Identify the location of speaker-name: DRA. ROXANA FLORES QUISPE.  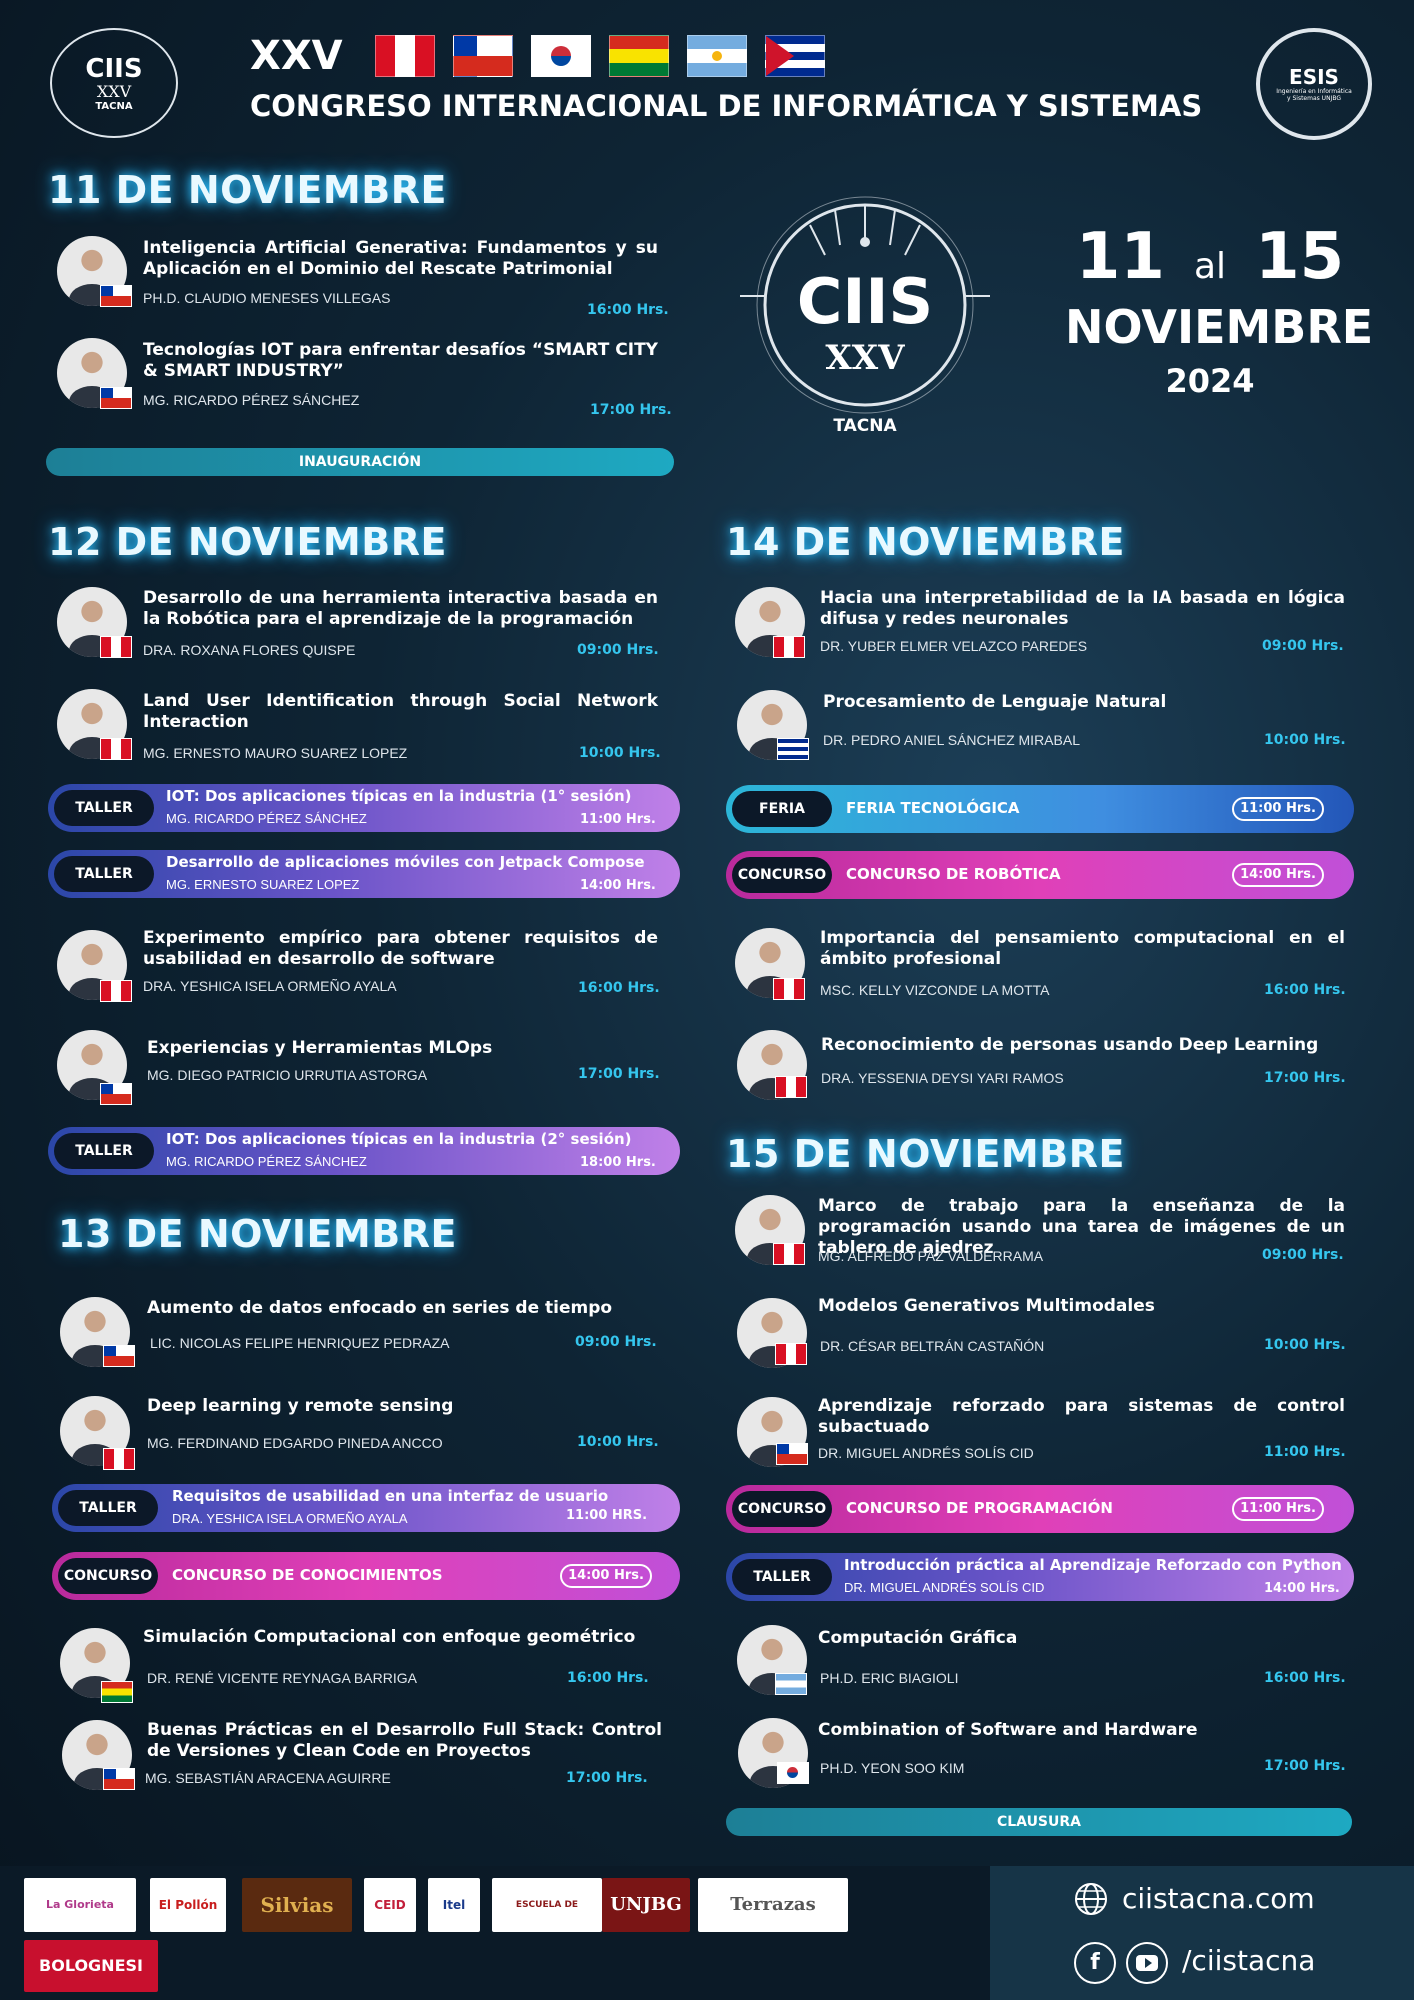
(249, 650).